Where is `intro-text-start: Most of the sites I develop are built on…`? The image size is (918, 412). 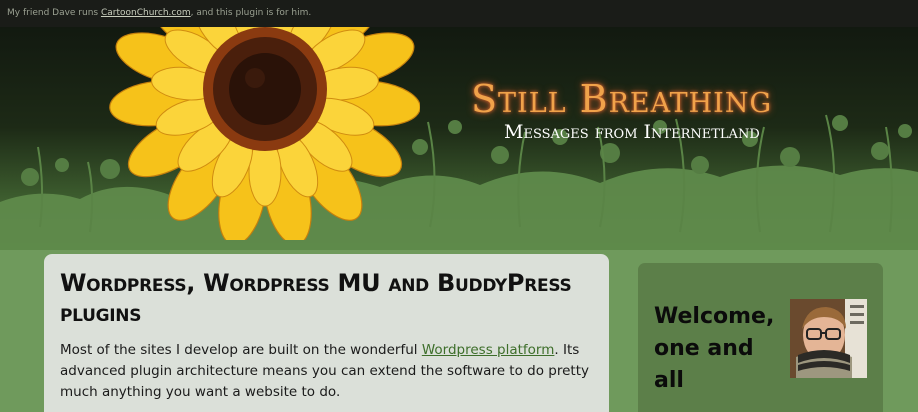 intro-text-start: Most of the sites I develop are built on… is located at coordinates (241, 350).